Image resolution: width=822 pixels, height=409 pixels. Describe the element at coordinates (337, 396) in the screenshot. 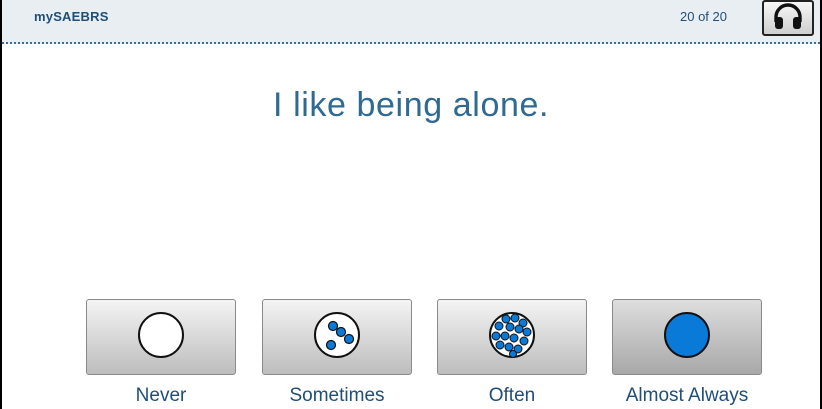

I see `choice-sometimes-label: Sometimes` at that location.